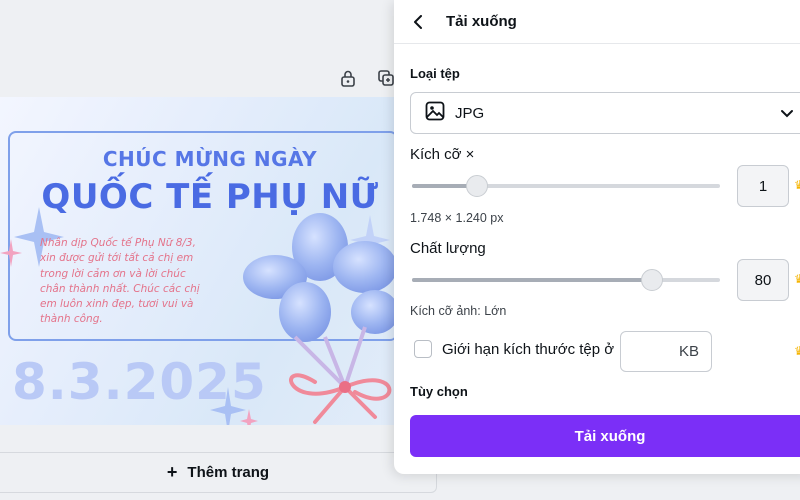 The height and width of the screenshot is (500, 800). What do you see at coordinates (532, 280) in the screenshot?
I see `slider-fill` at bounding box center [532, 280].